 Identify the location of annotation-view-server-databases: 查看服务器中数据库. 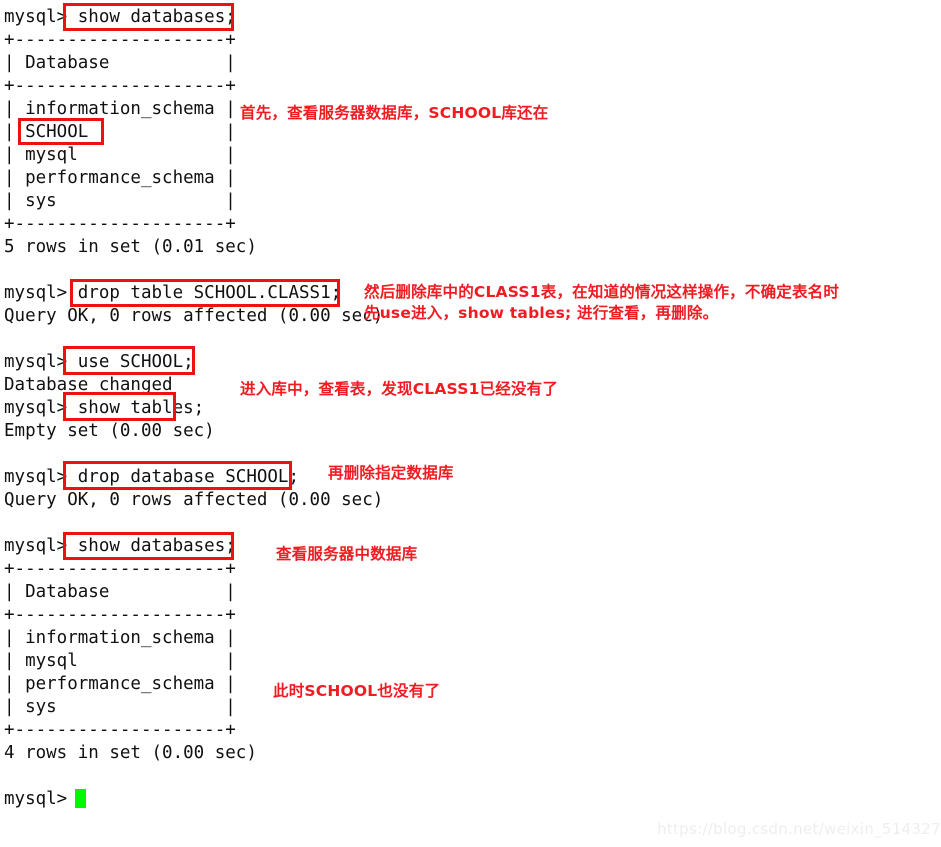
(347, 554).